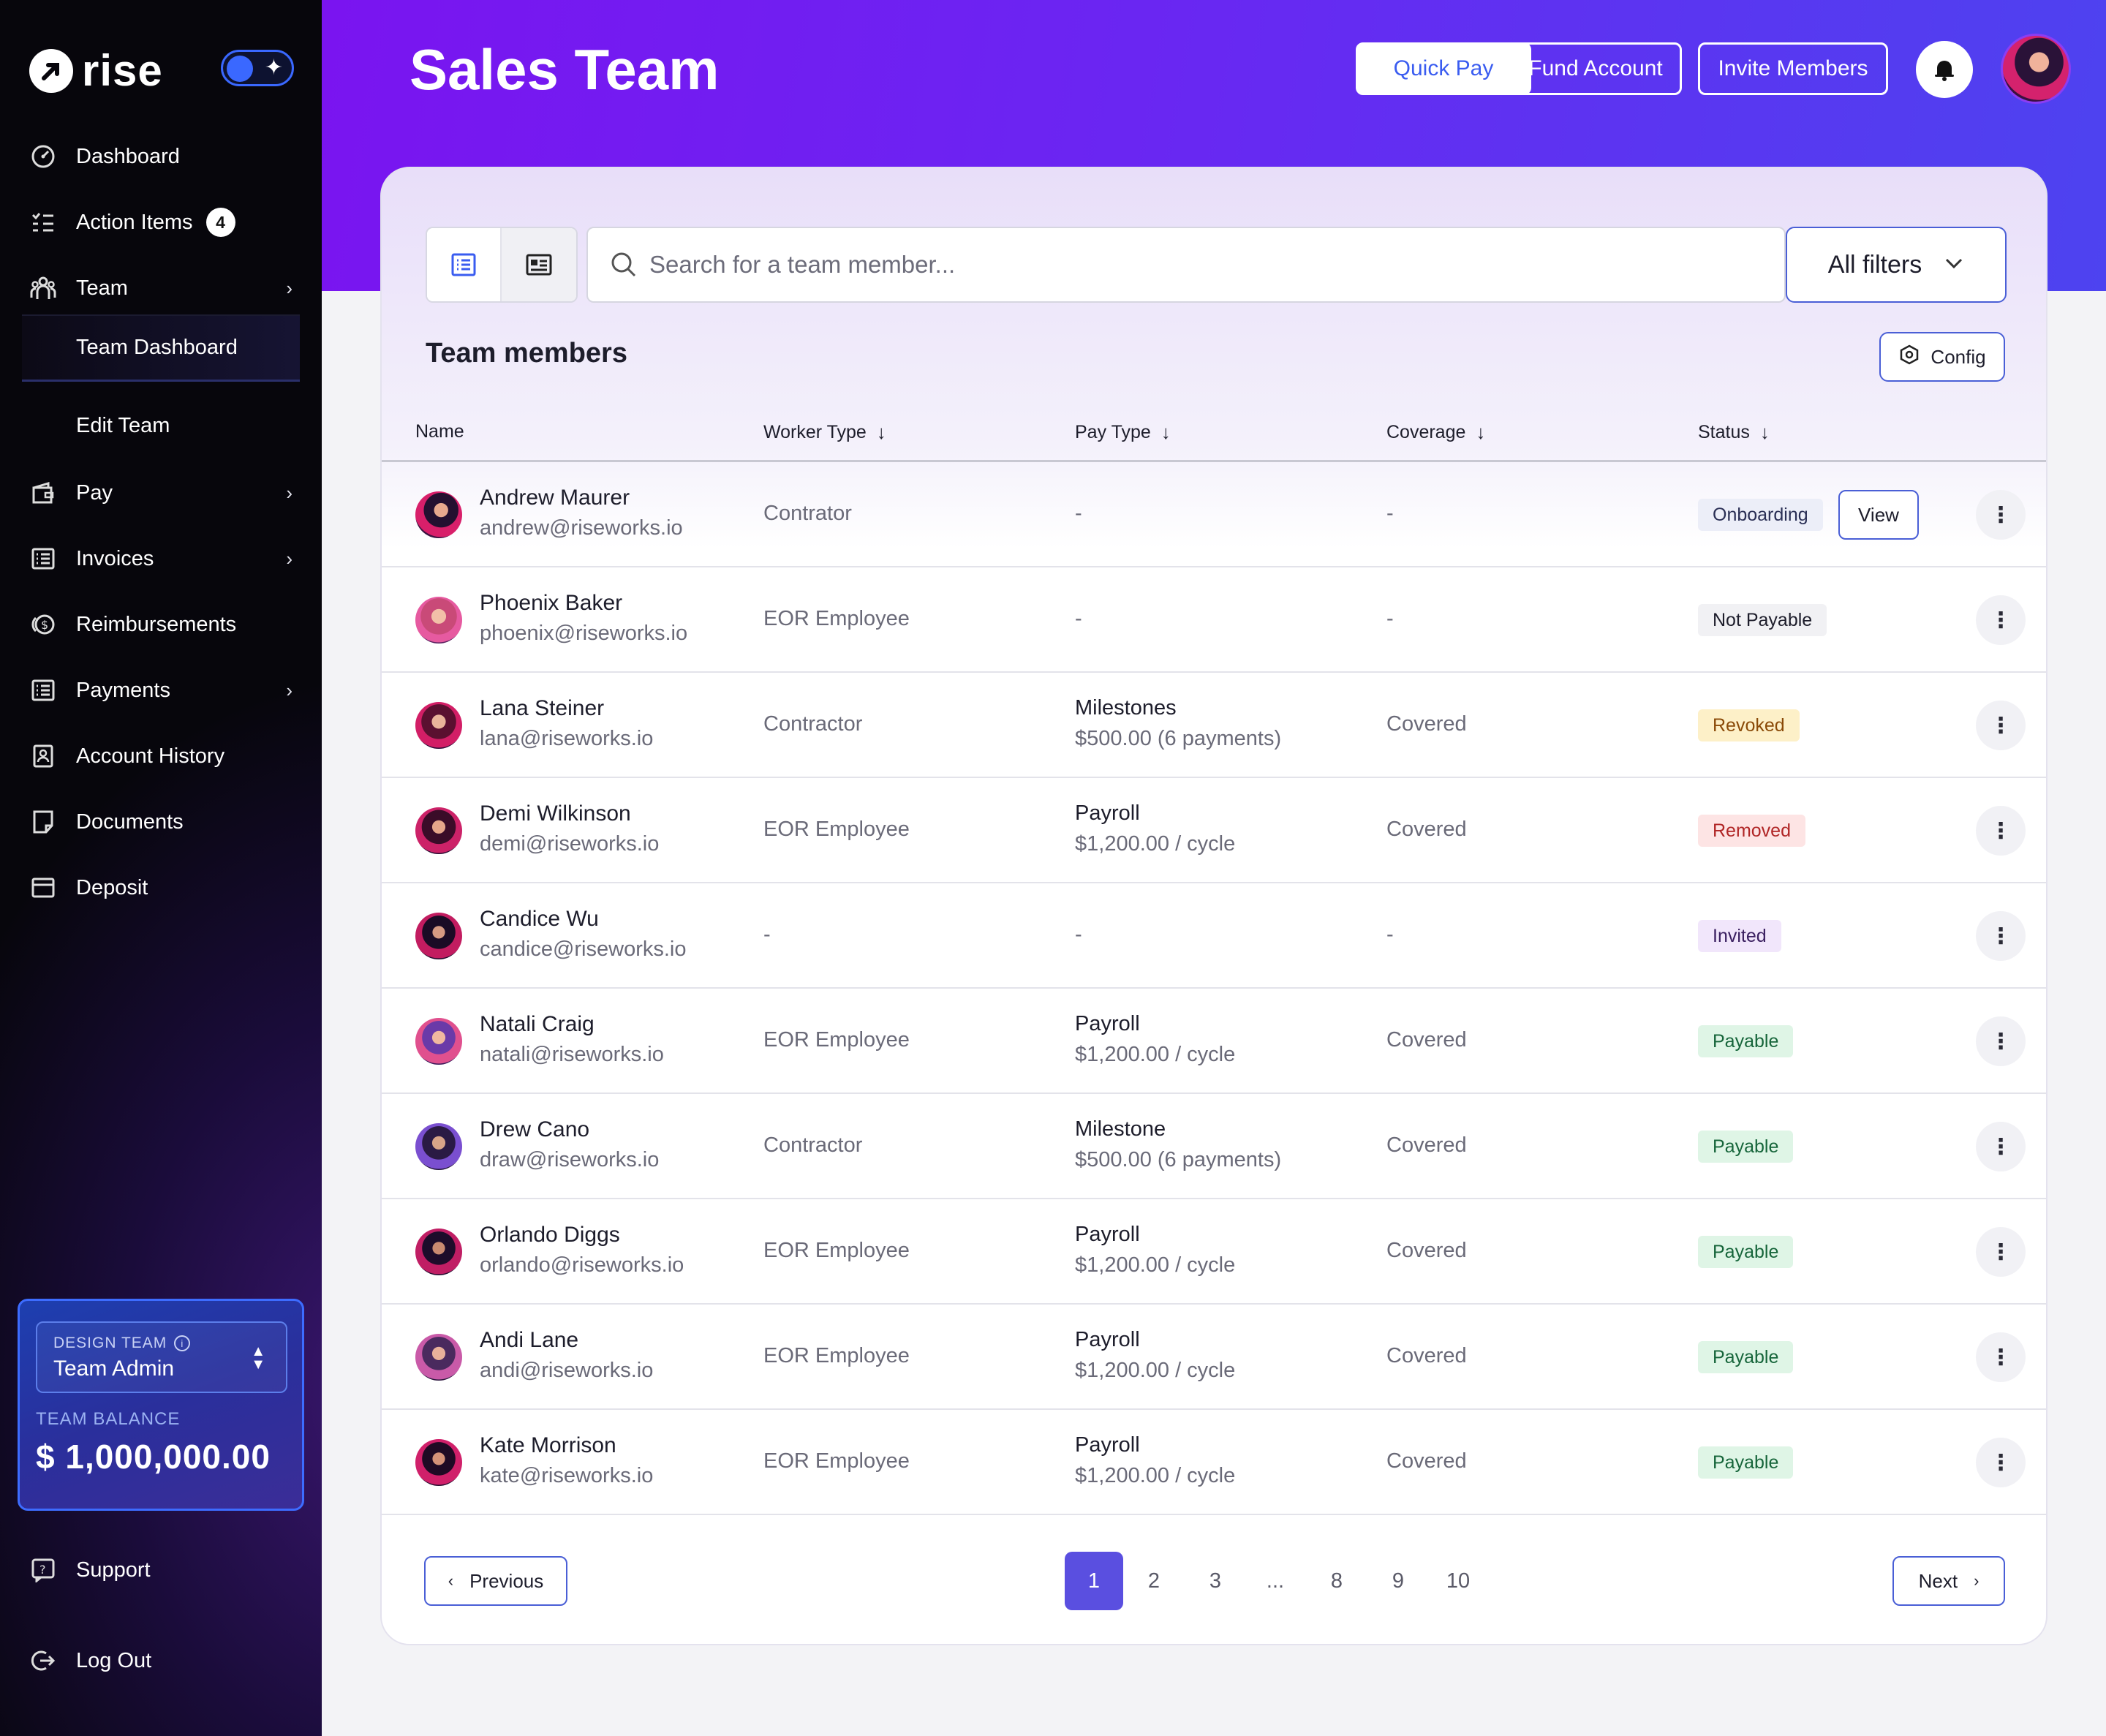 The height and width of the screenshot is (1736, 2106). What do you see at coordinates (1458, 1581) in the screenshot?
I see `page-number: 10` at bounding box center [1458, 1581].